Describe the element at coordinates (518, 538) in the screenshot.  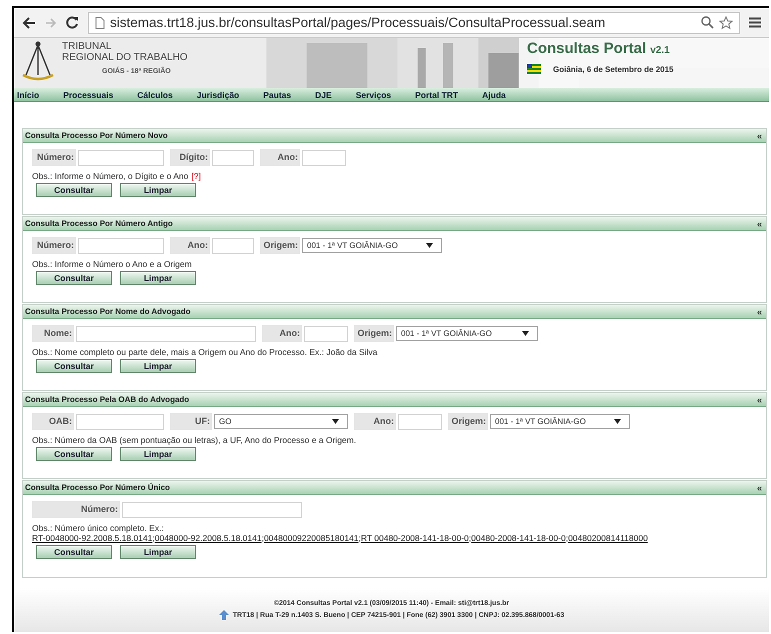
I see `example-link: 00480-2008-141-18-00-0` at that location.